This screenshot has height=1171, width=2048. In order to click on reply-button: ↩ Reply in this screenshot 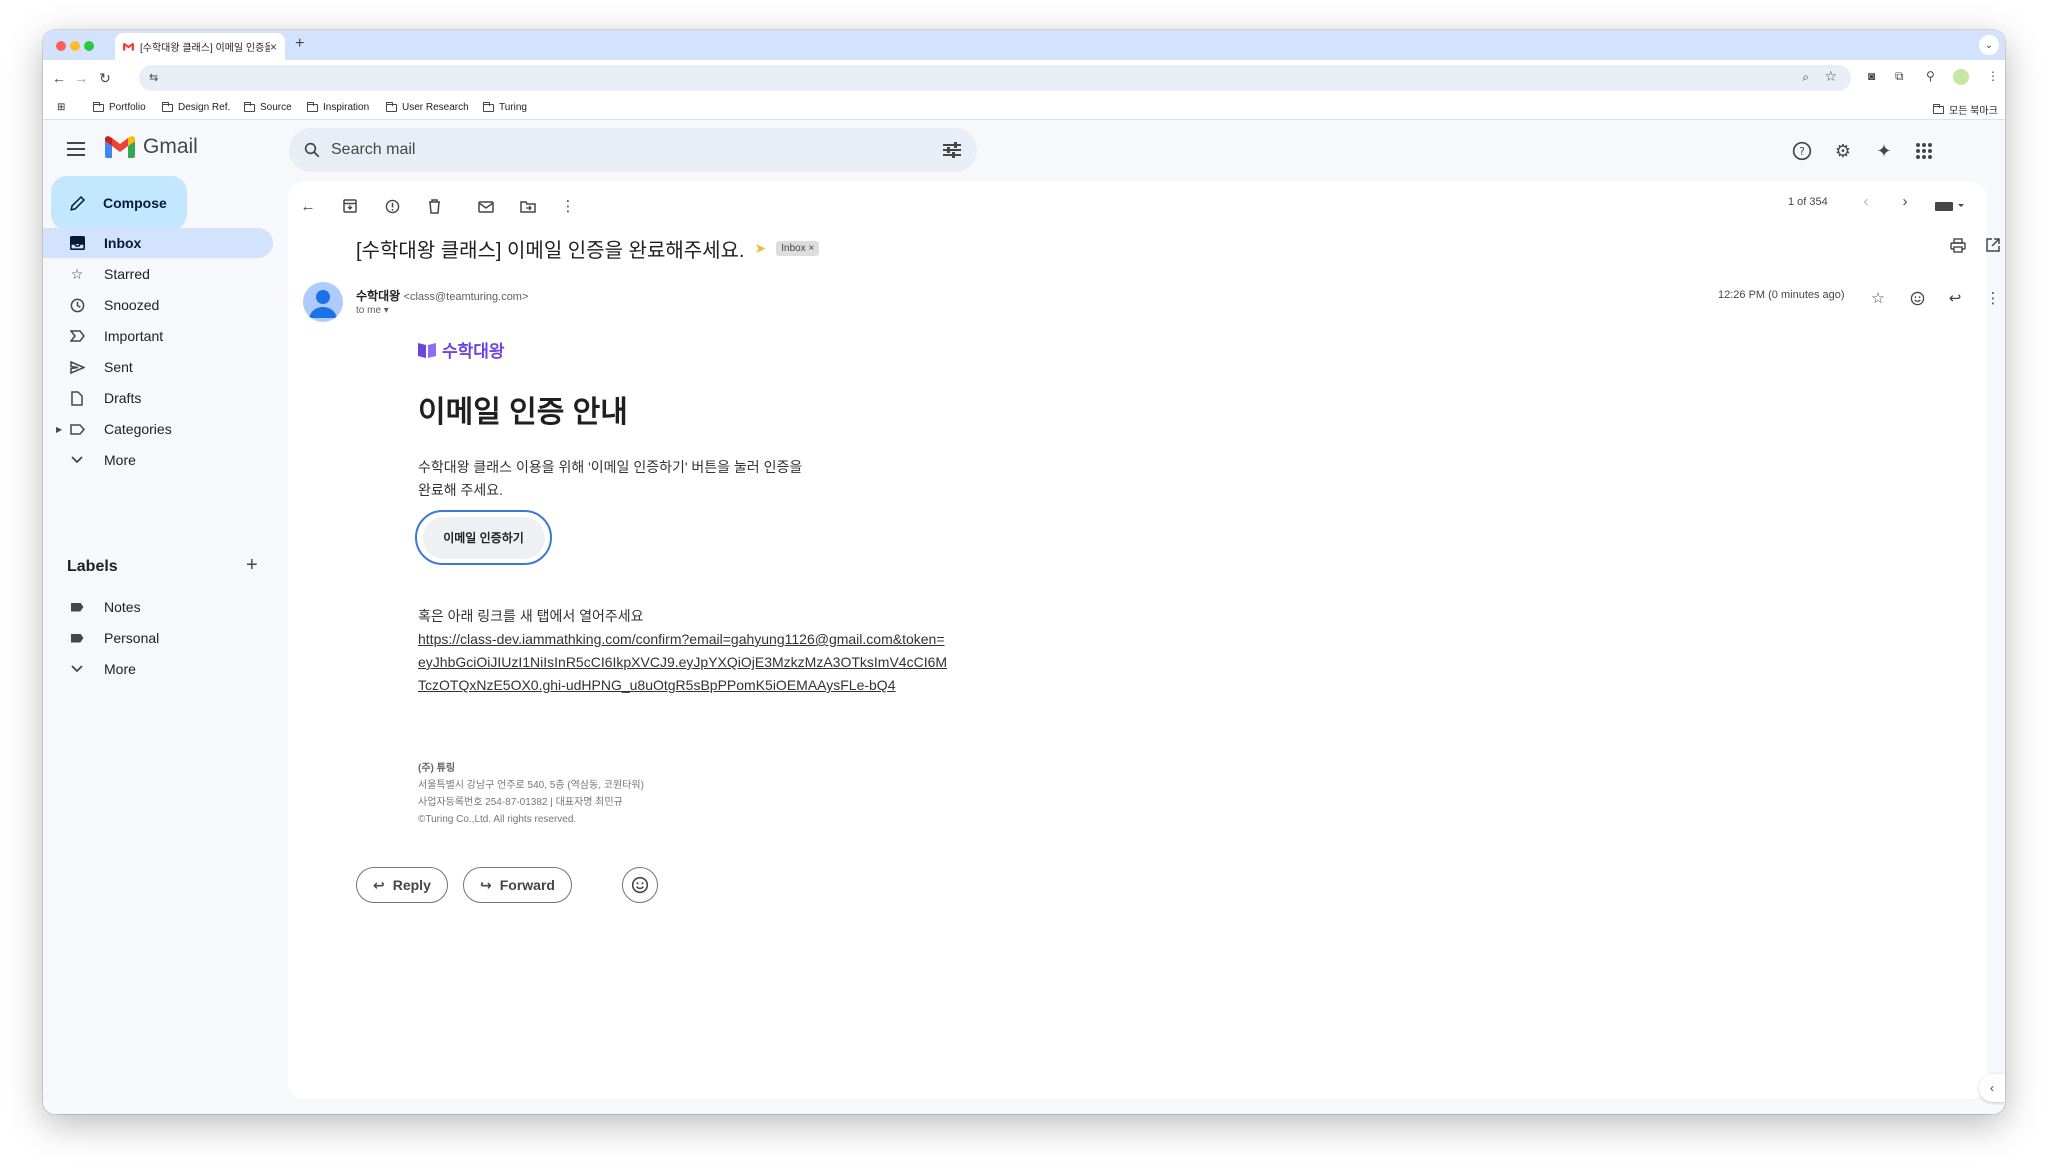, I will do `click(402, 885)`.